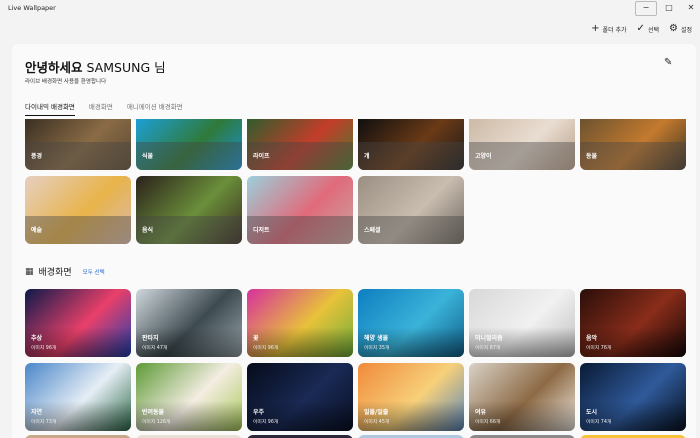  What do you see at coordinates (300, 342) in the screenshot?
I see `tile-caption: 꽃이미지 96개` at bounding box center [300, 342].